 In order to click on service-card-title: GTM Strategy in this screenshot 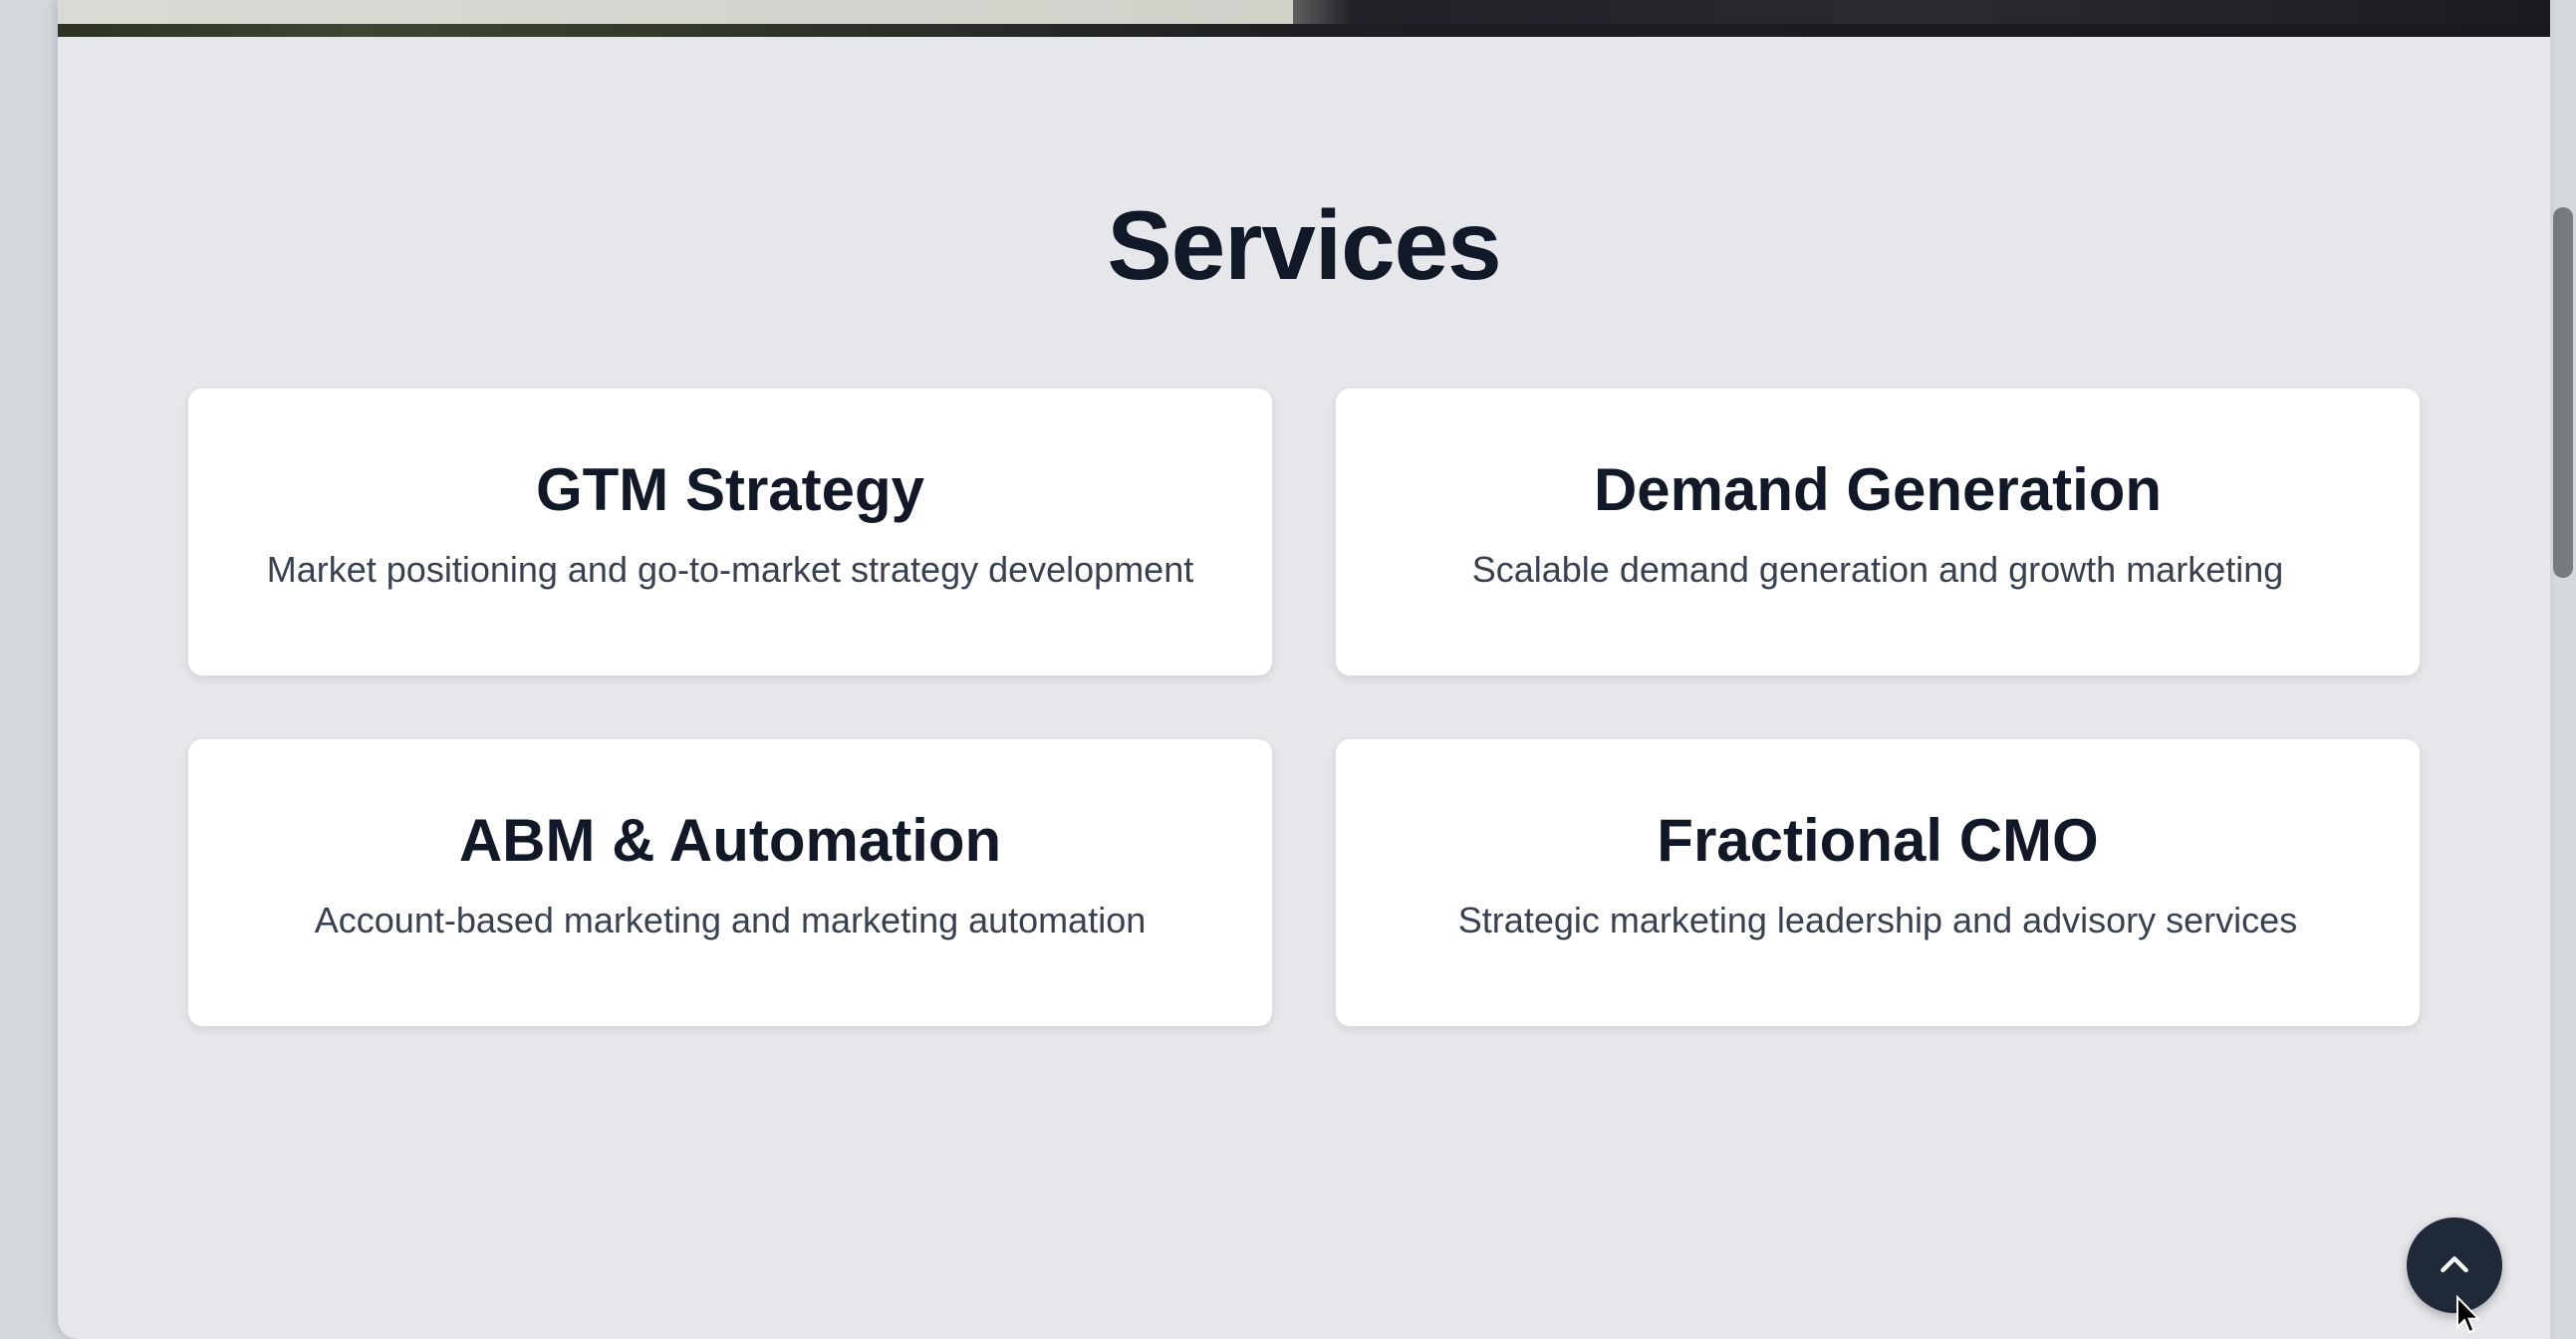, I will do `click(730, 489)`.